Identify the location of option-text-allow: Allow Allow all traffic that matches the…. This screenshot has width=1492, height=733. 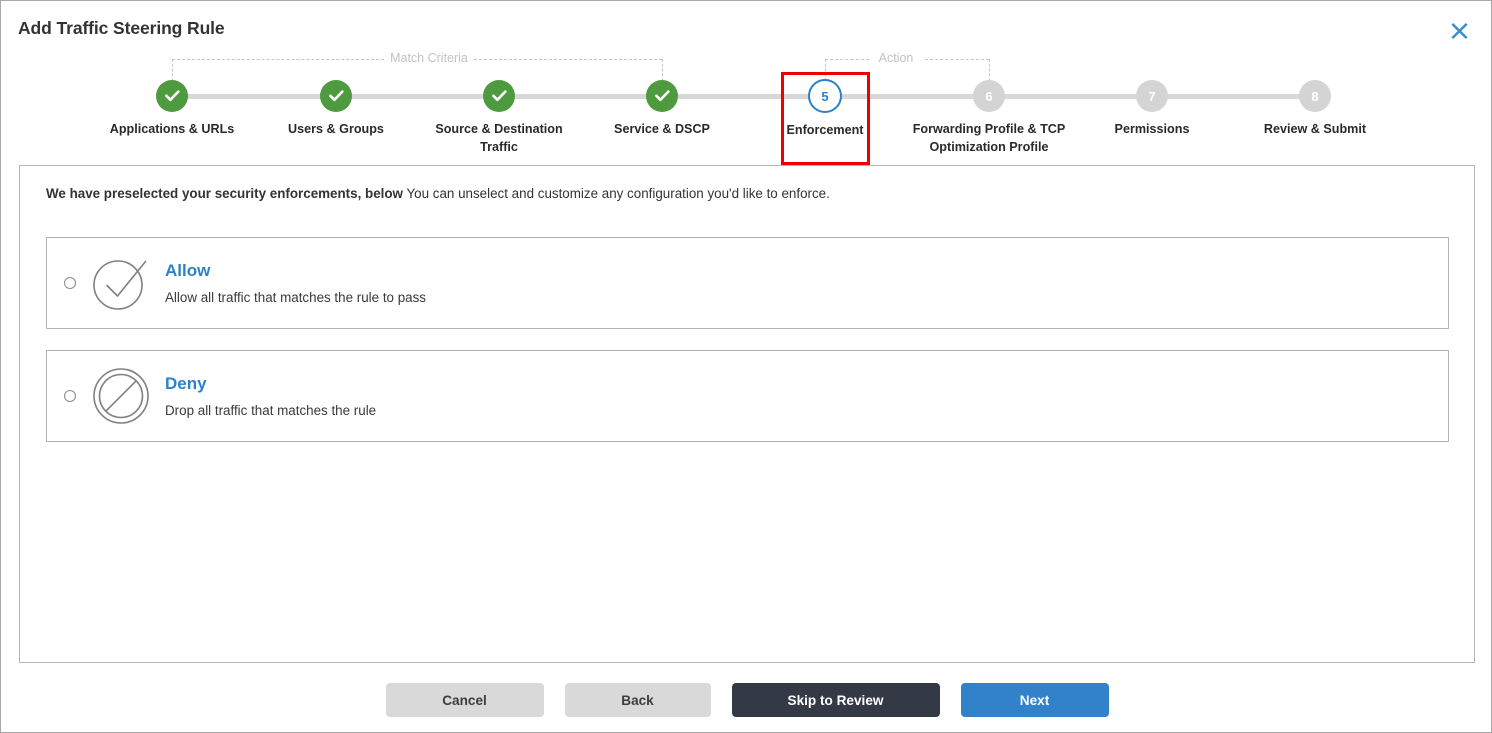
(295, 283).